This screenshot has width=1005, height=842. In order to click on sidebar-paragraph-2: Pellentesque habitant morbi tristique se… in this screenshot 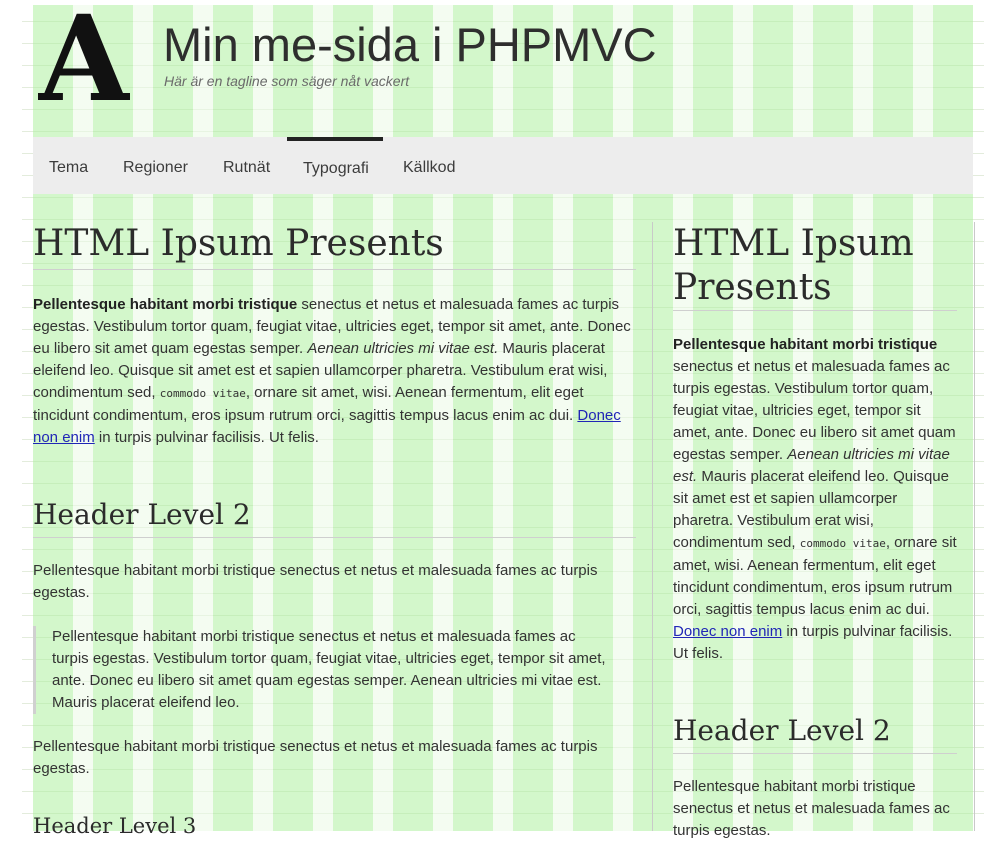, I will do `click(811, 808)`.